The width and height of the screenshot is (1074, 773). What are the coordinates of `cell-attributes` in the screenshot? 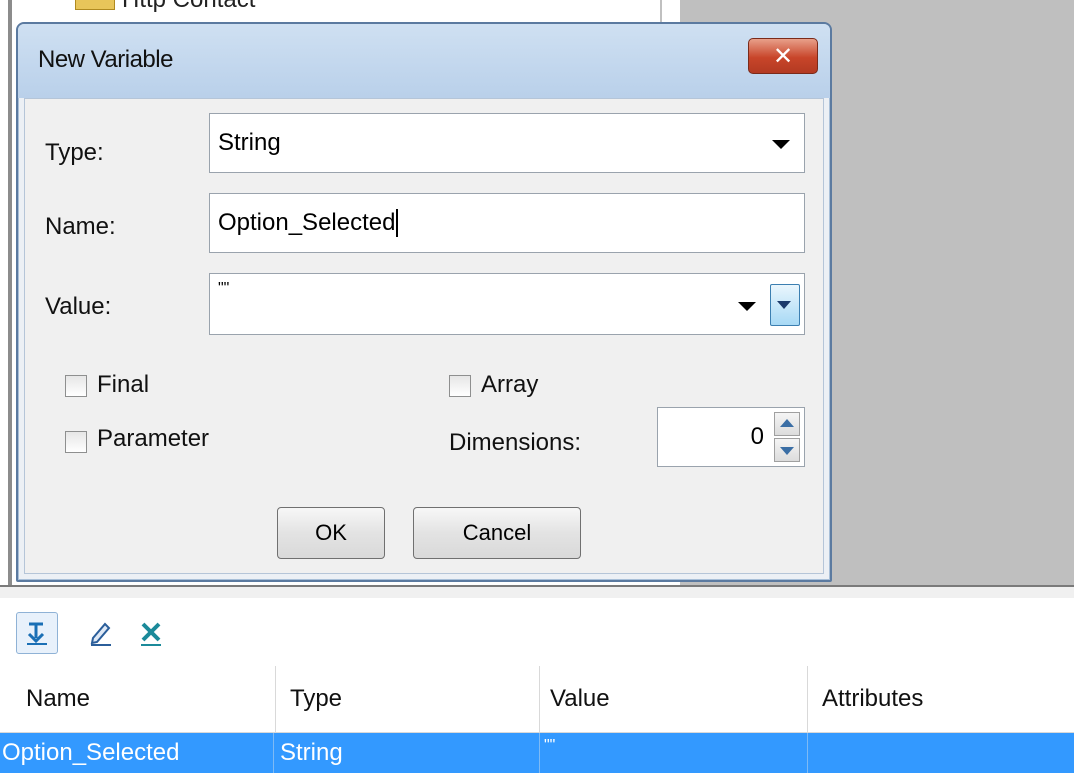 It's located at (941, 753).